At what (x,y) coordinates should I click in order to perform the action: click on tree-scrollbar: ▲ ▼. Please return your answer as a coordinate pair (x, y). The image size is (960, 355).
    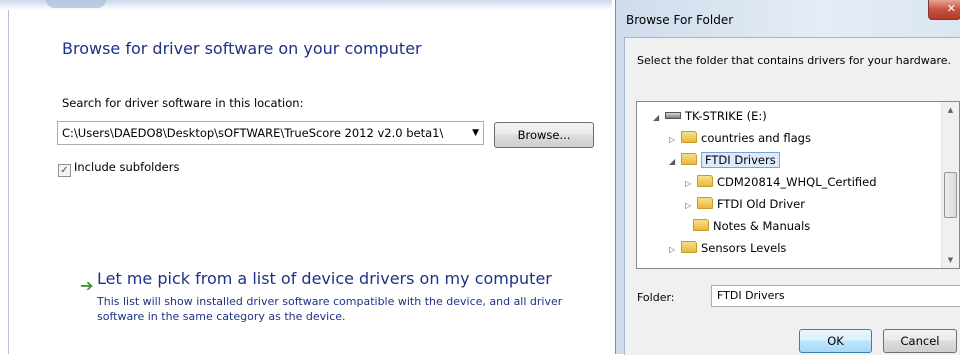
    Looking at the image, I should click on (950, 185).